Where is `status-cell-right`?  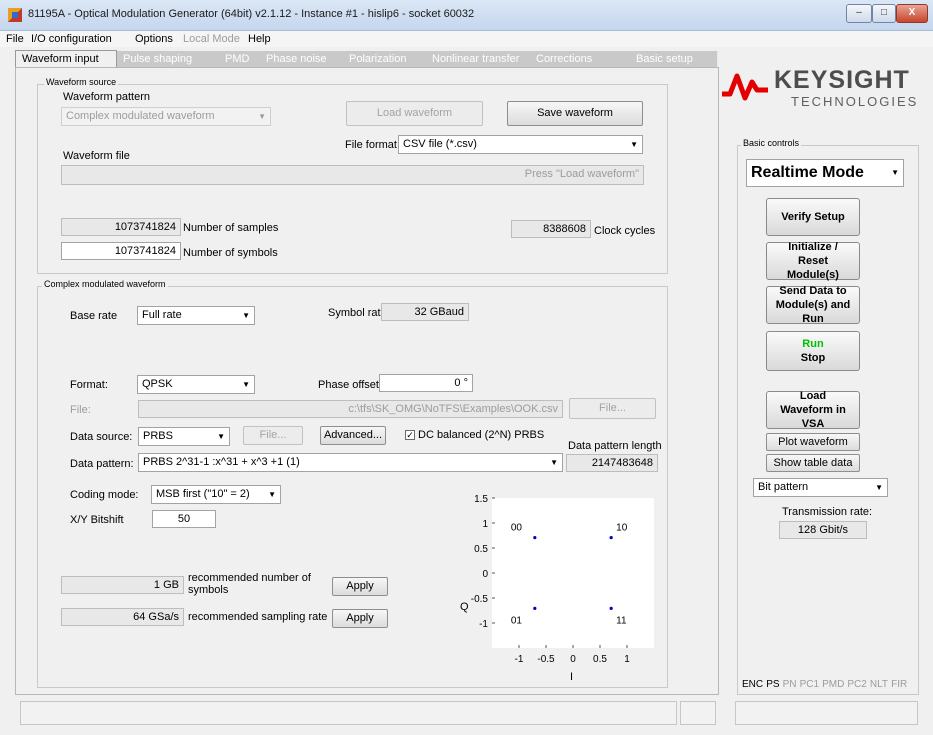
status-cell-right is located at coordinates (826, 713).